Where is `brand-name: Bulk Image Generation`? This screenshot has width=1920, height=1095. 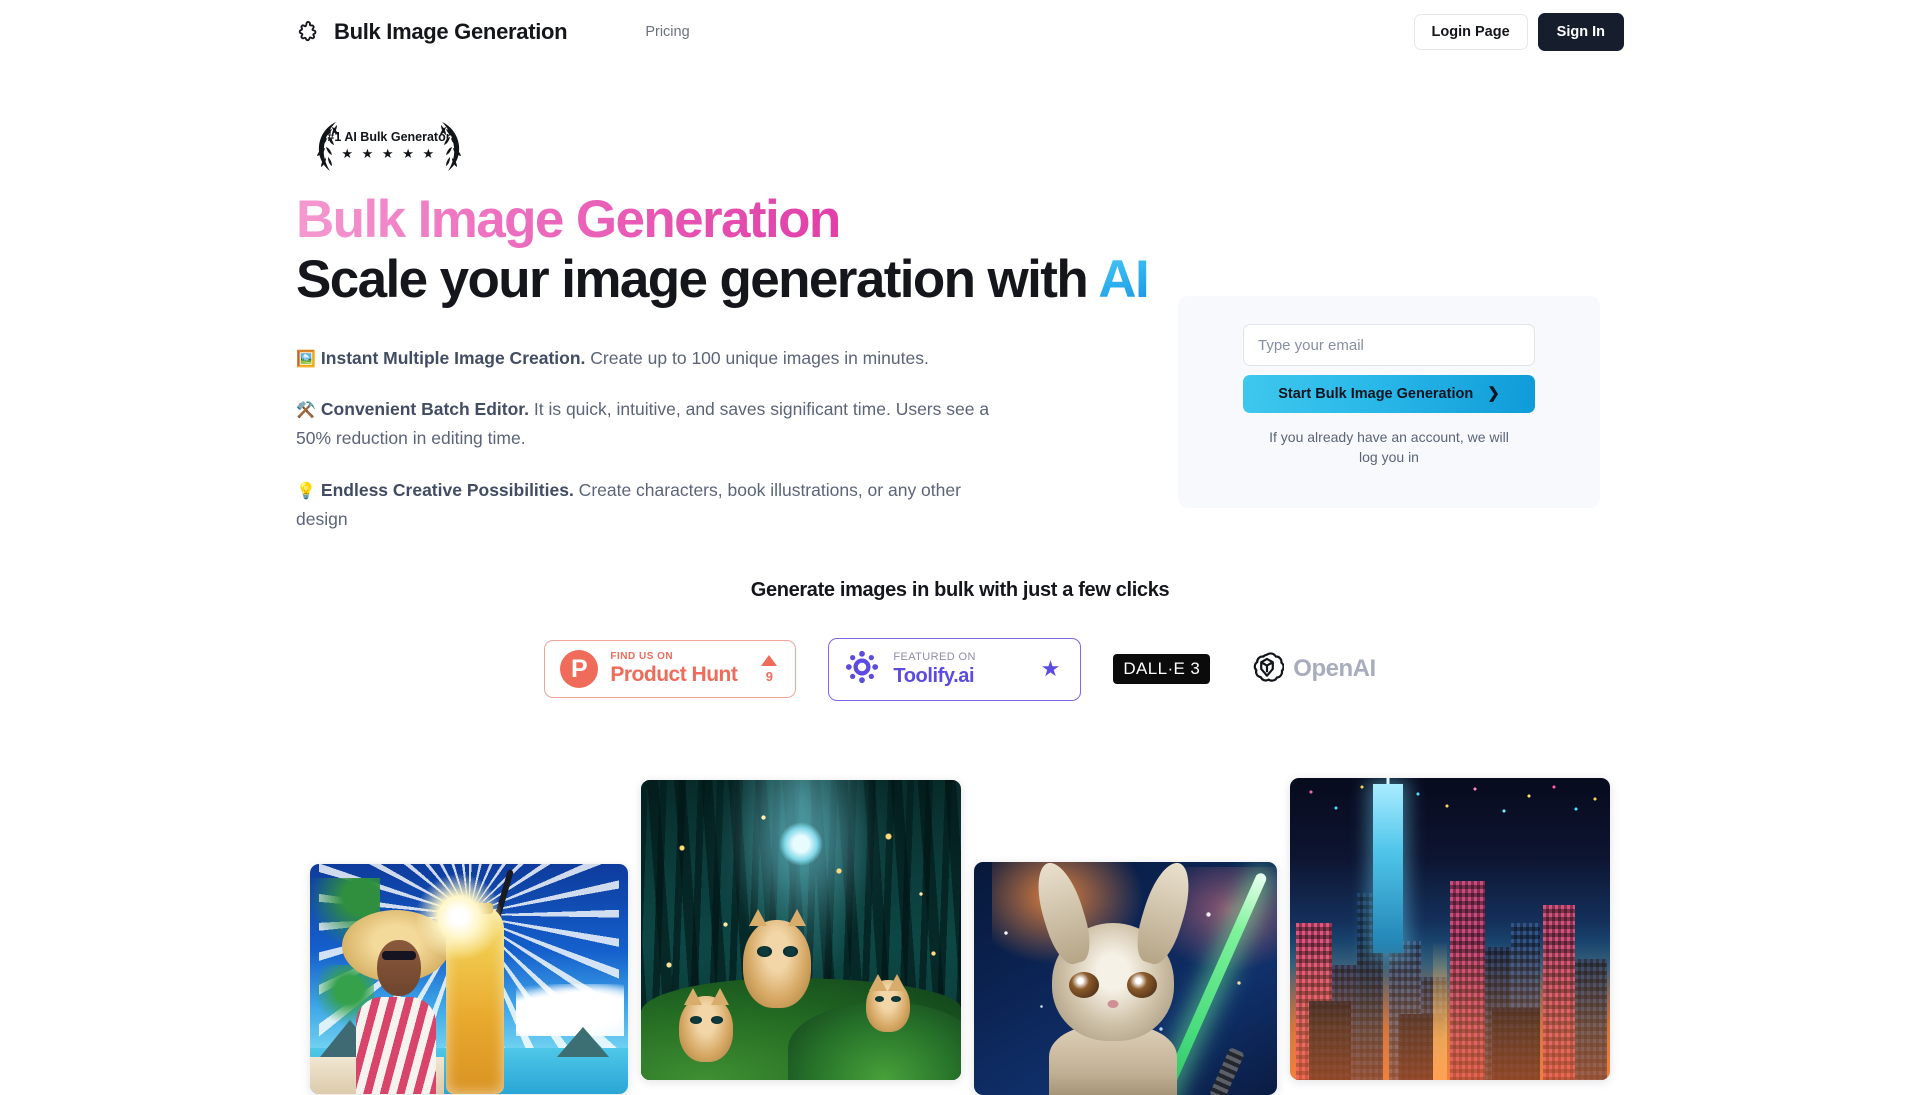 brand-name: Bulk Image Generation is located at coordinates (451, 31).